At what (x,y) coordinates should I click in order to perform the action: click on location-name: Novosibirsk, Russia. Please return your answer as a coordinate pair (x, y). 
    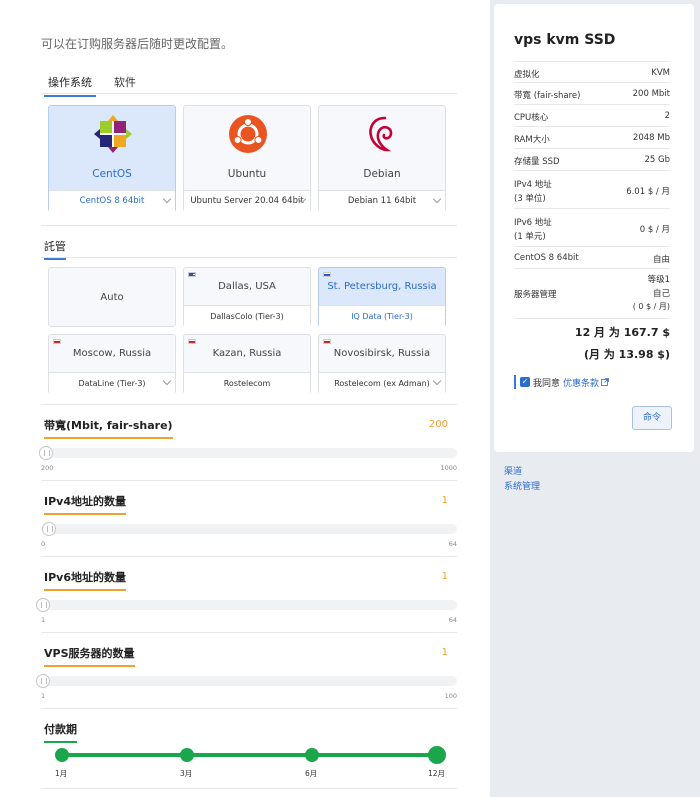
    Looking at the image, I should click on (382, 353).